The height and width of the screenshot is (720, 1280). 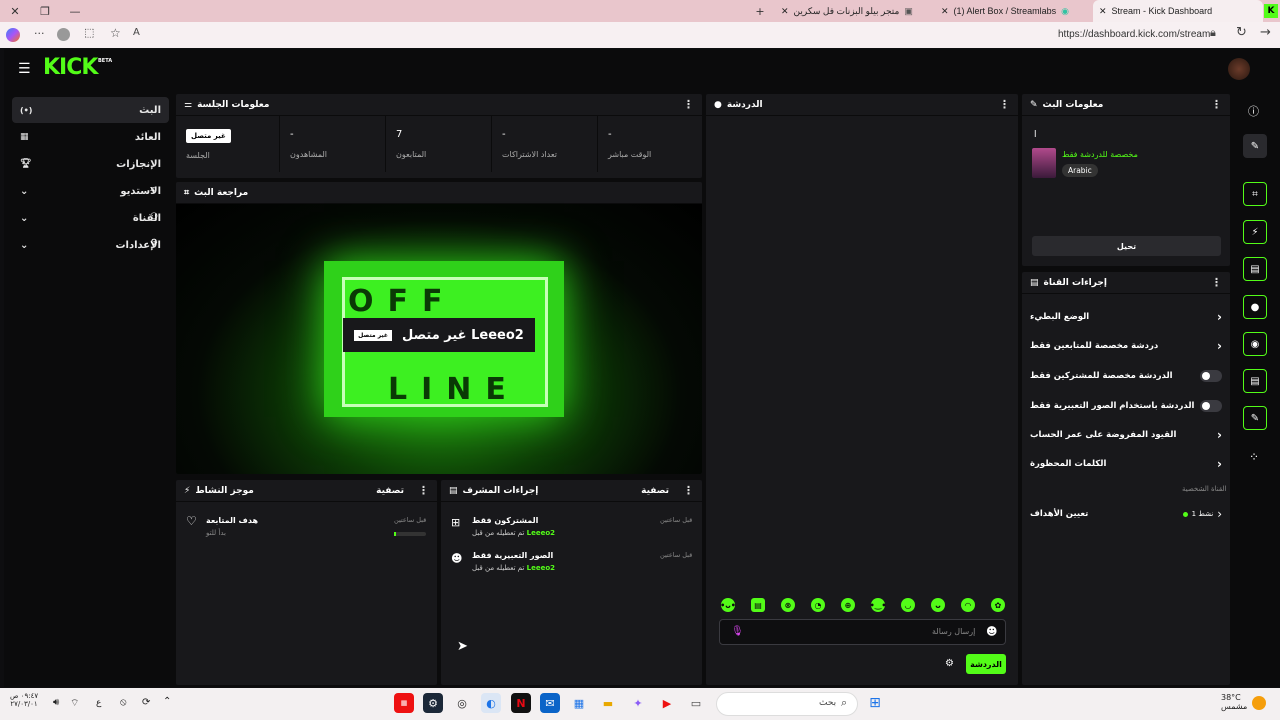 I want to click on sidebar-item-channel: ⌄ القناة, so click(x=90, y=218).